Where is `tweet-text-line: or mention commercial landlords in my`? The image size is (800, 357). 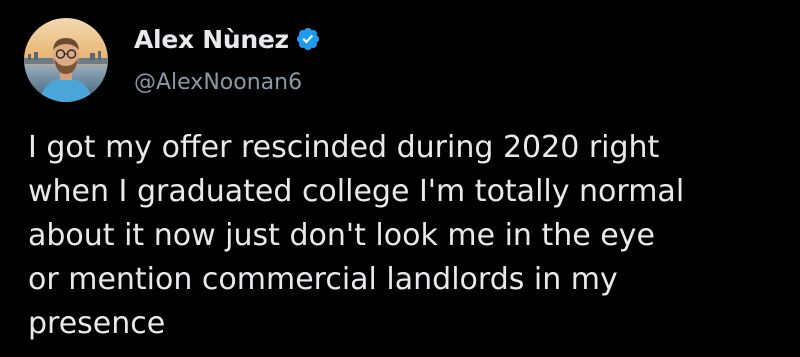
tweet-text-line: or mention commercial landlords in my is located at coordinates (323, 279).